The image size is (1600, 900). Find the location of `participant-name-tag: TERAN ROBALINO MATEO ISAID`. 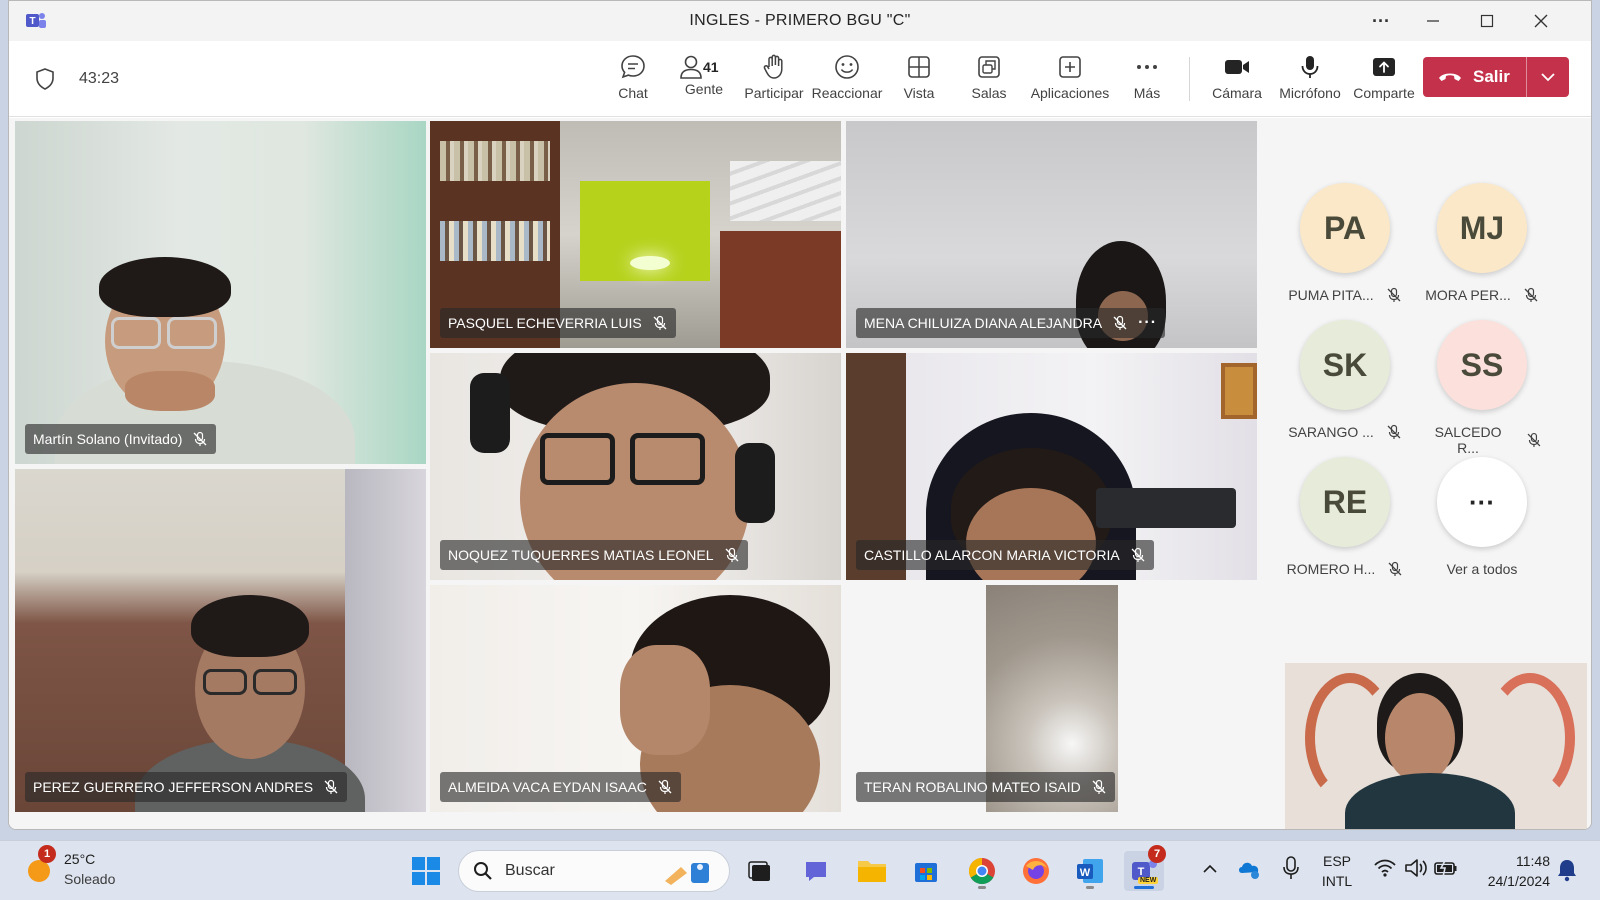

participant-name-tag: TERAN ROBALINO MATEO ISAID is located at coordinates (985, 787).